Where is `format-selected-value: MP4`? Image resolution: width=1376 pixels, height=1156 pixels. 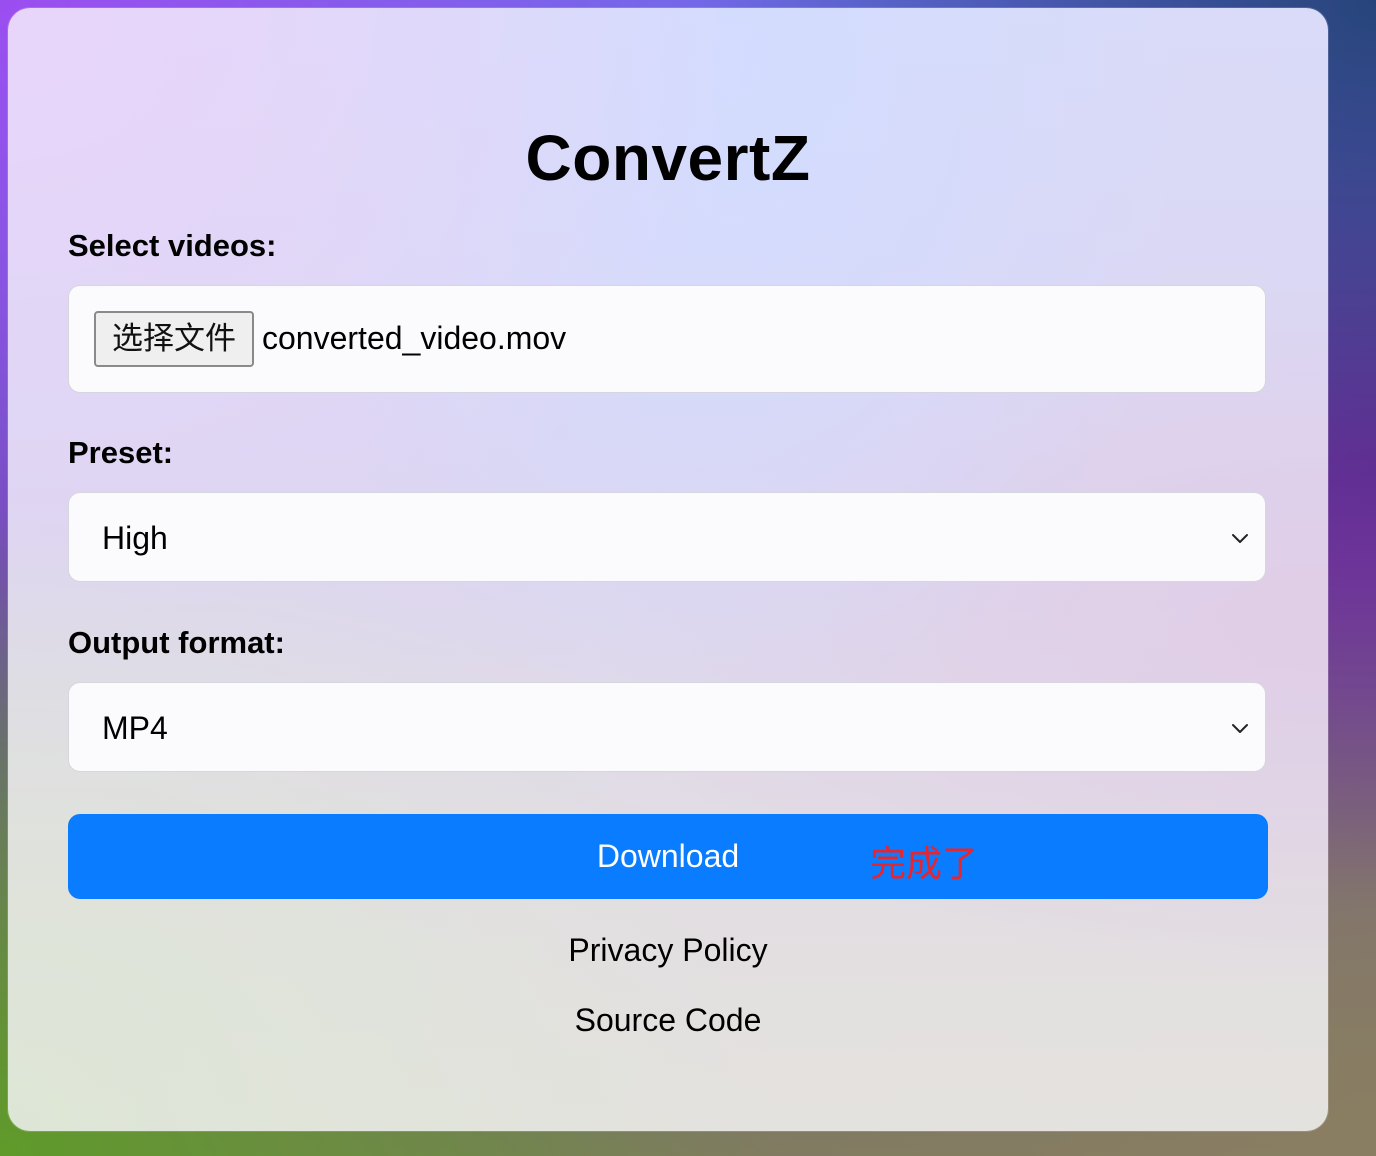
format-selected-value: MP4 is located at coordinates (135, 728).